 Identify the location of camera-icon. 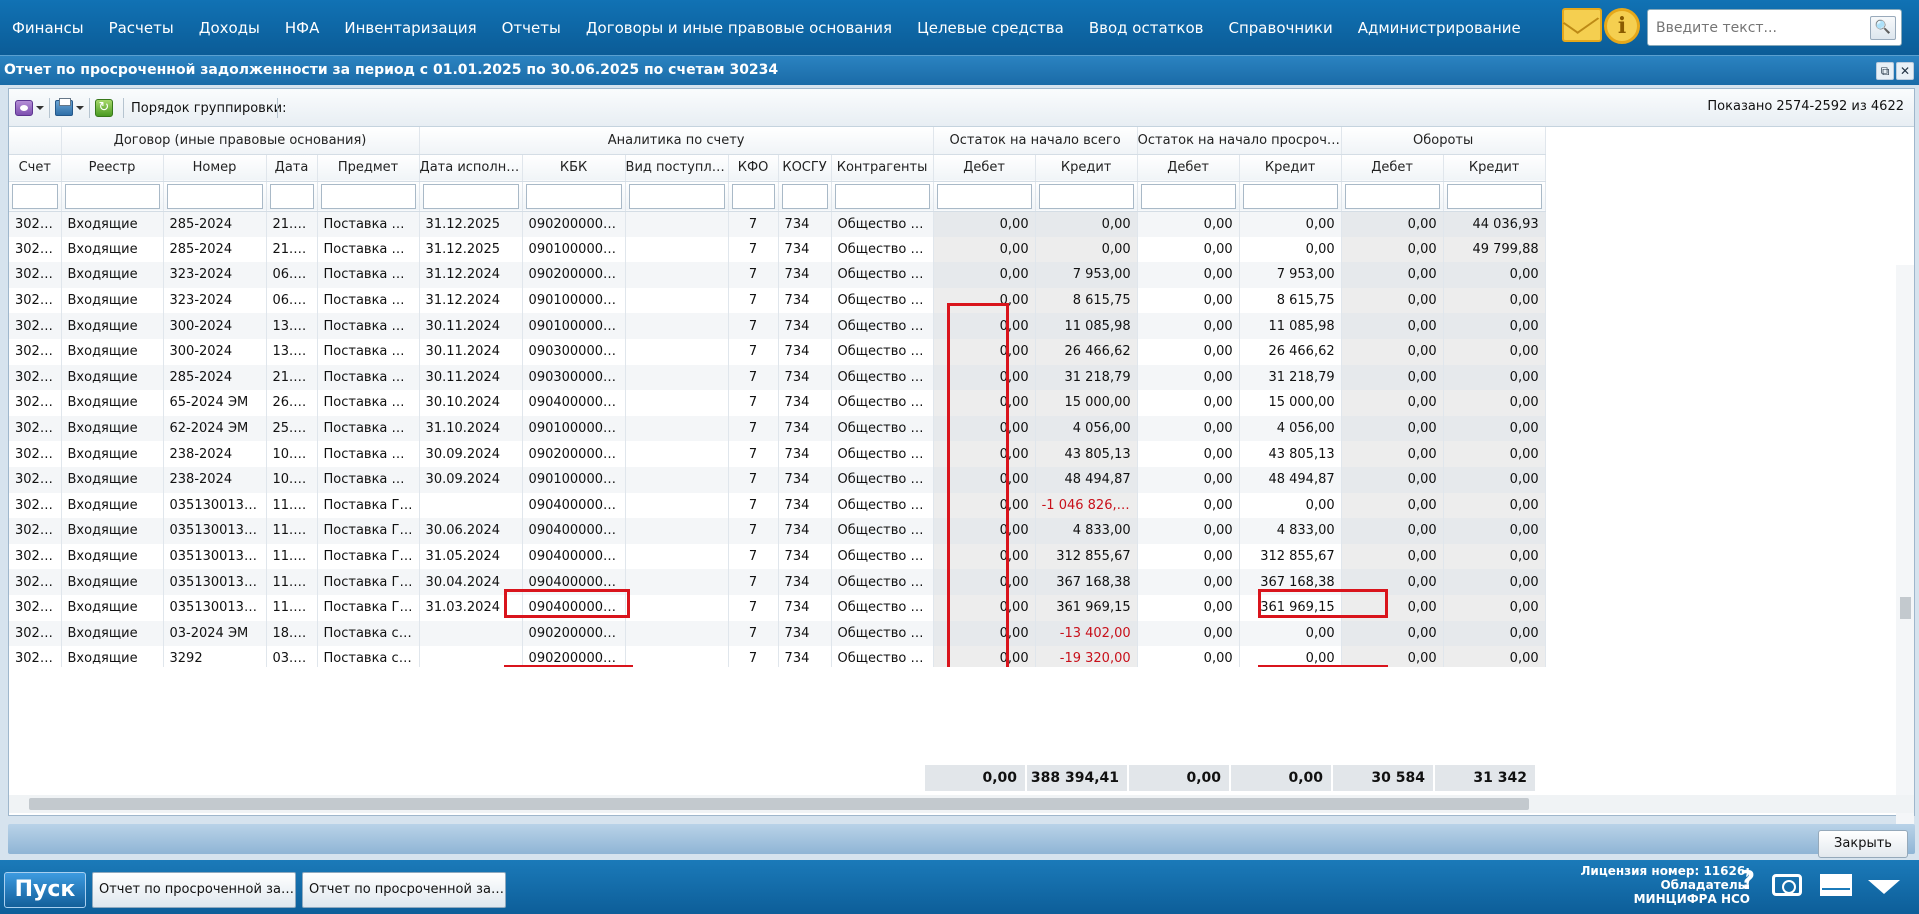
(1787, 885).